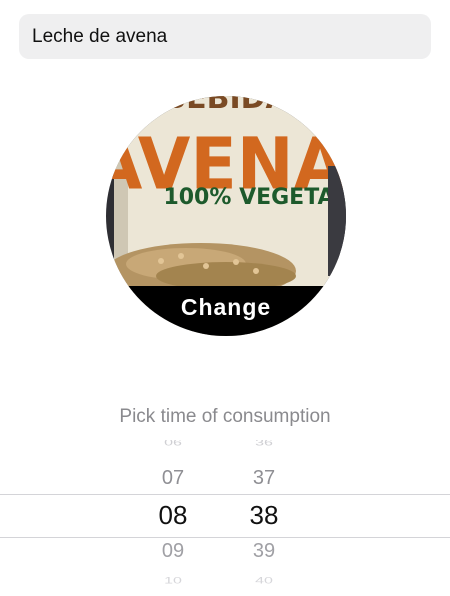 The height and width of the screenshot is (596, 450). Describe the element at coordinates (100, 36) in the screenshot. I see `food-name-value: Leche de avena` at that location.